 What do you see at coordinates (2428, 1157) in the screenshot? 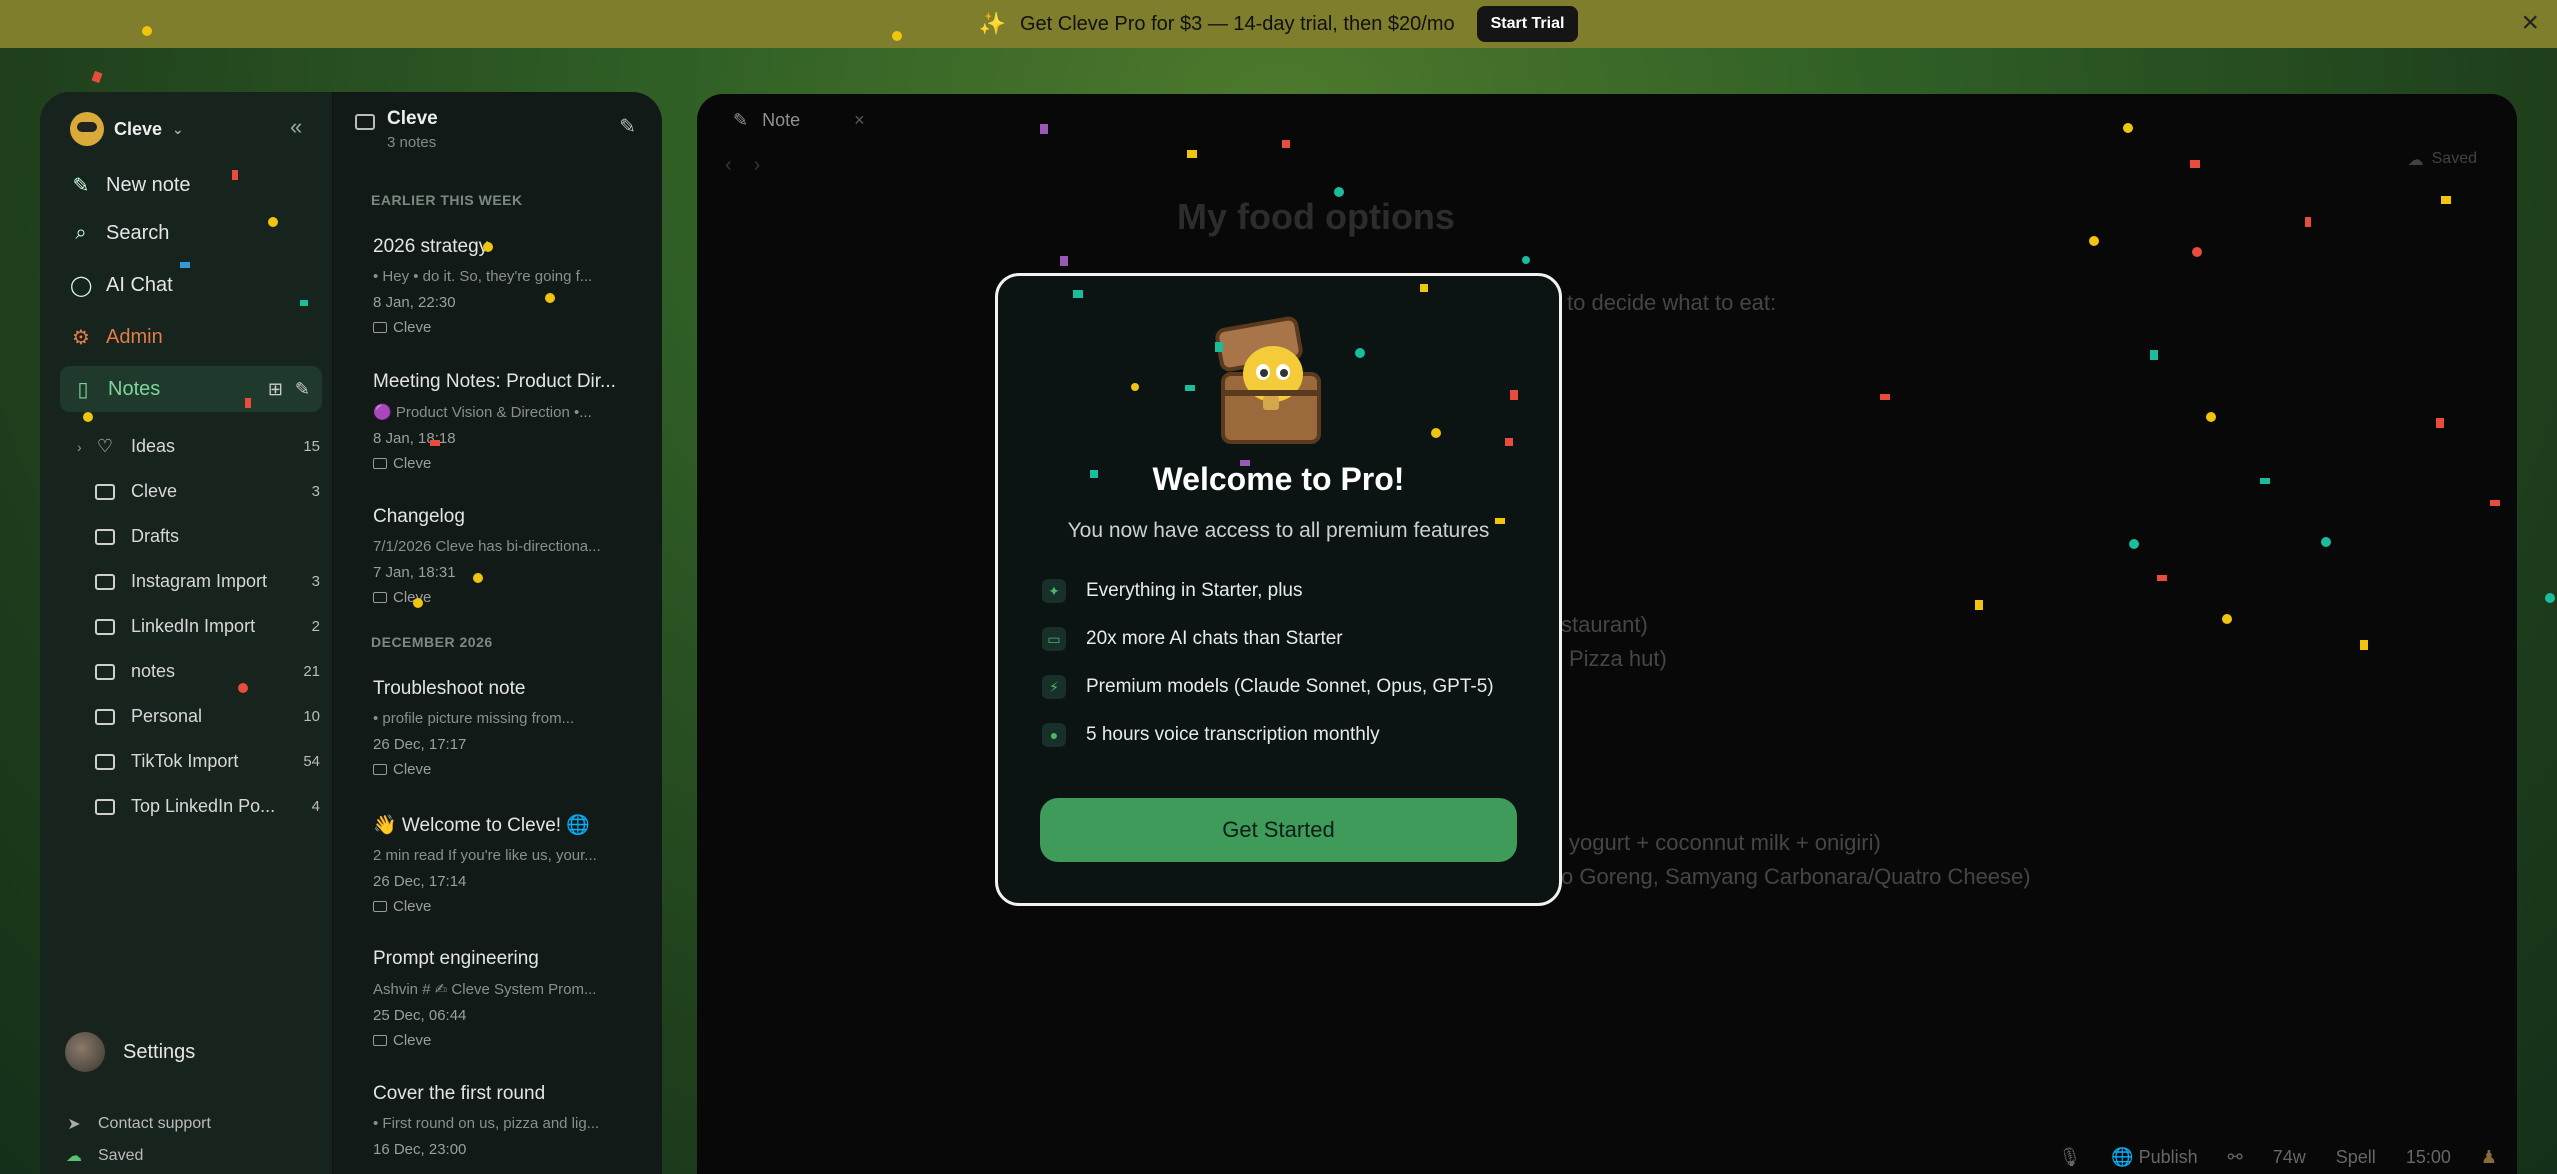
I see `time-label: 15:00` at bounding box center [2428, 1157].